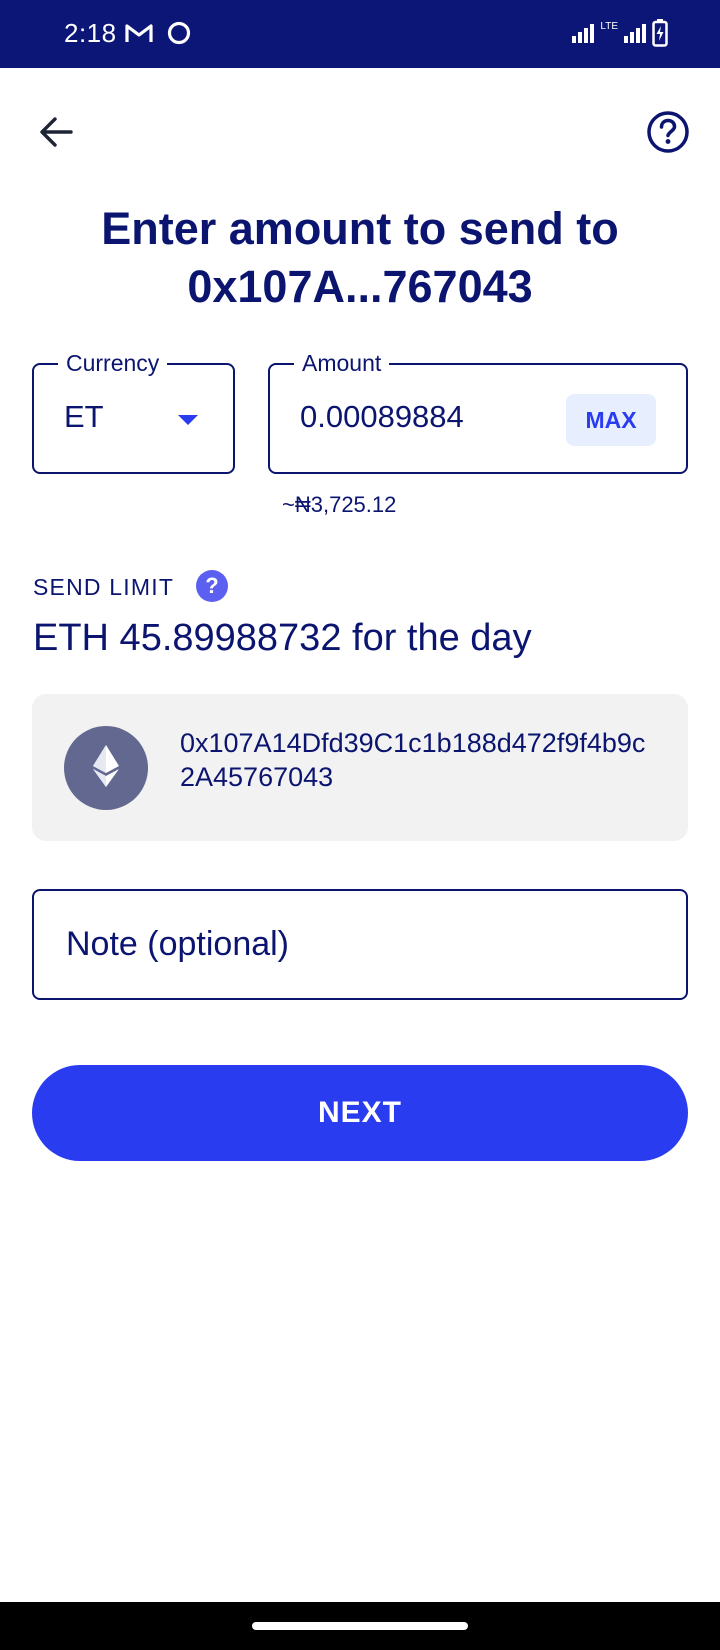 The width and height of the screenshot is (720, 1650). What do you see at coordinates (104, 587) in the screenshot?
I see `send-limit-label: SEND LIMIT` at bounding box center [104, 587].